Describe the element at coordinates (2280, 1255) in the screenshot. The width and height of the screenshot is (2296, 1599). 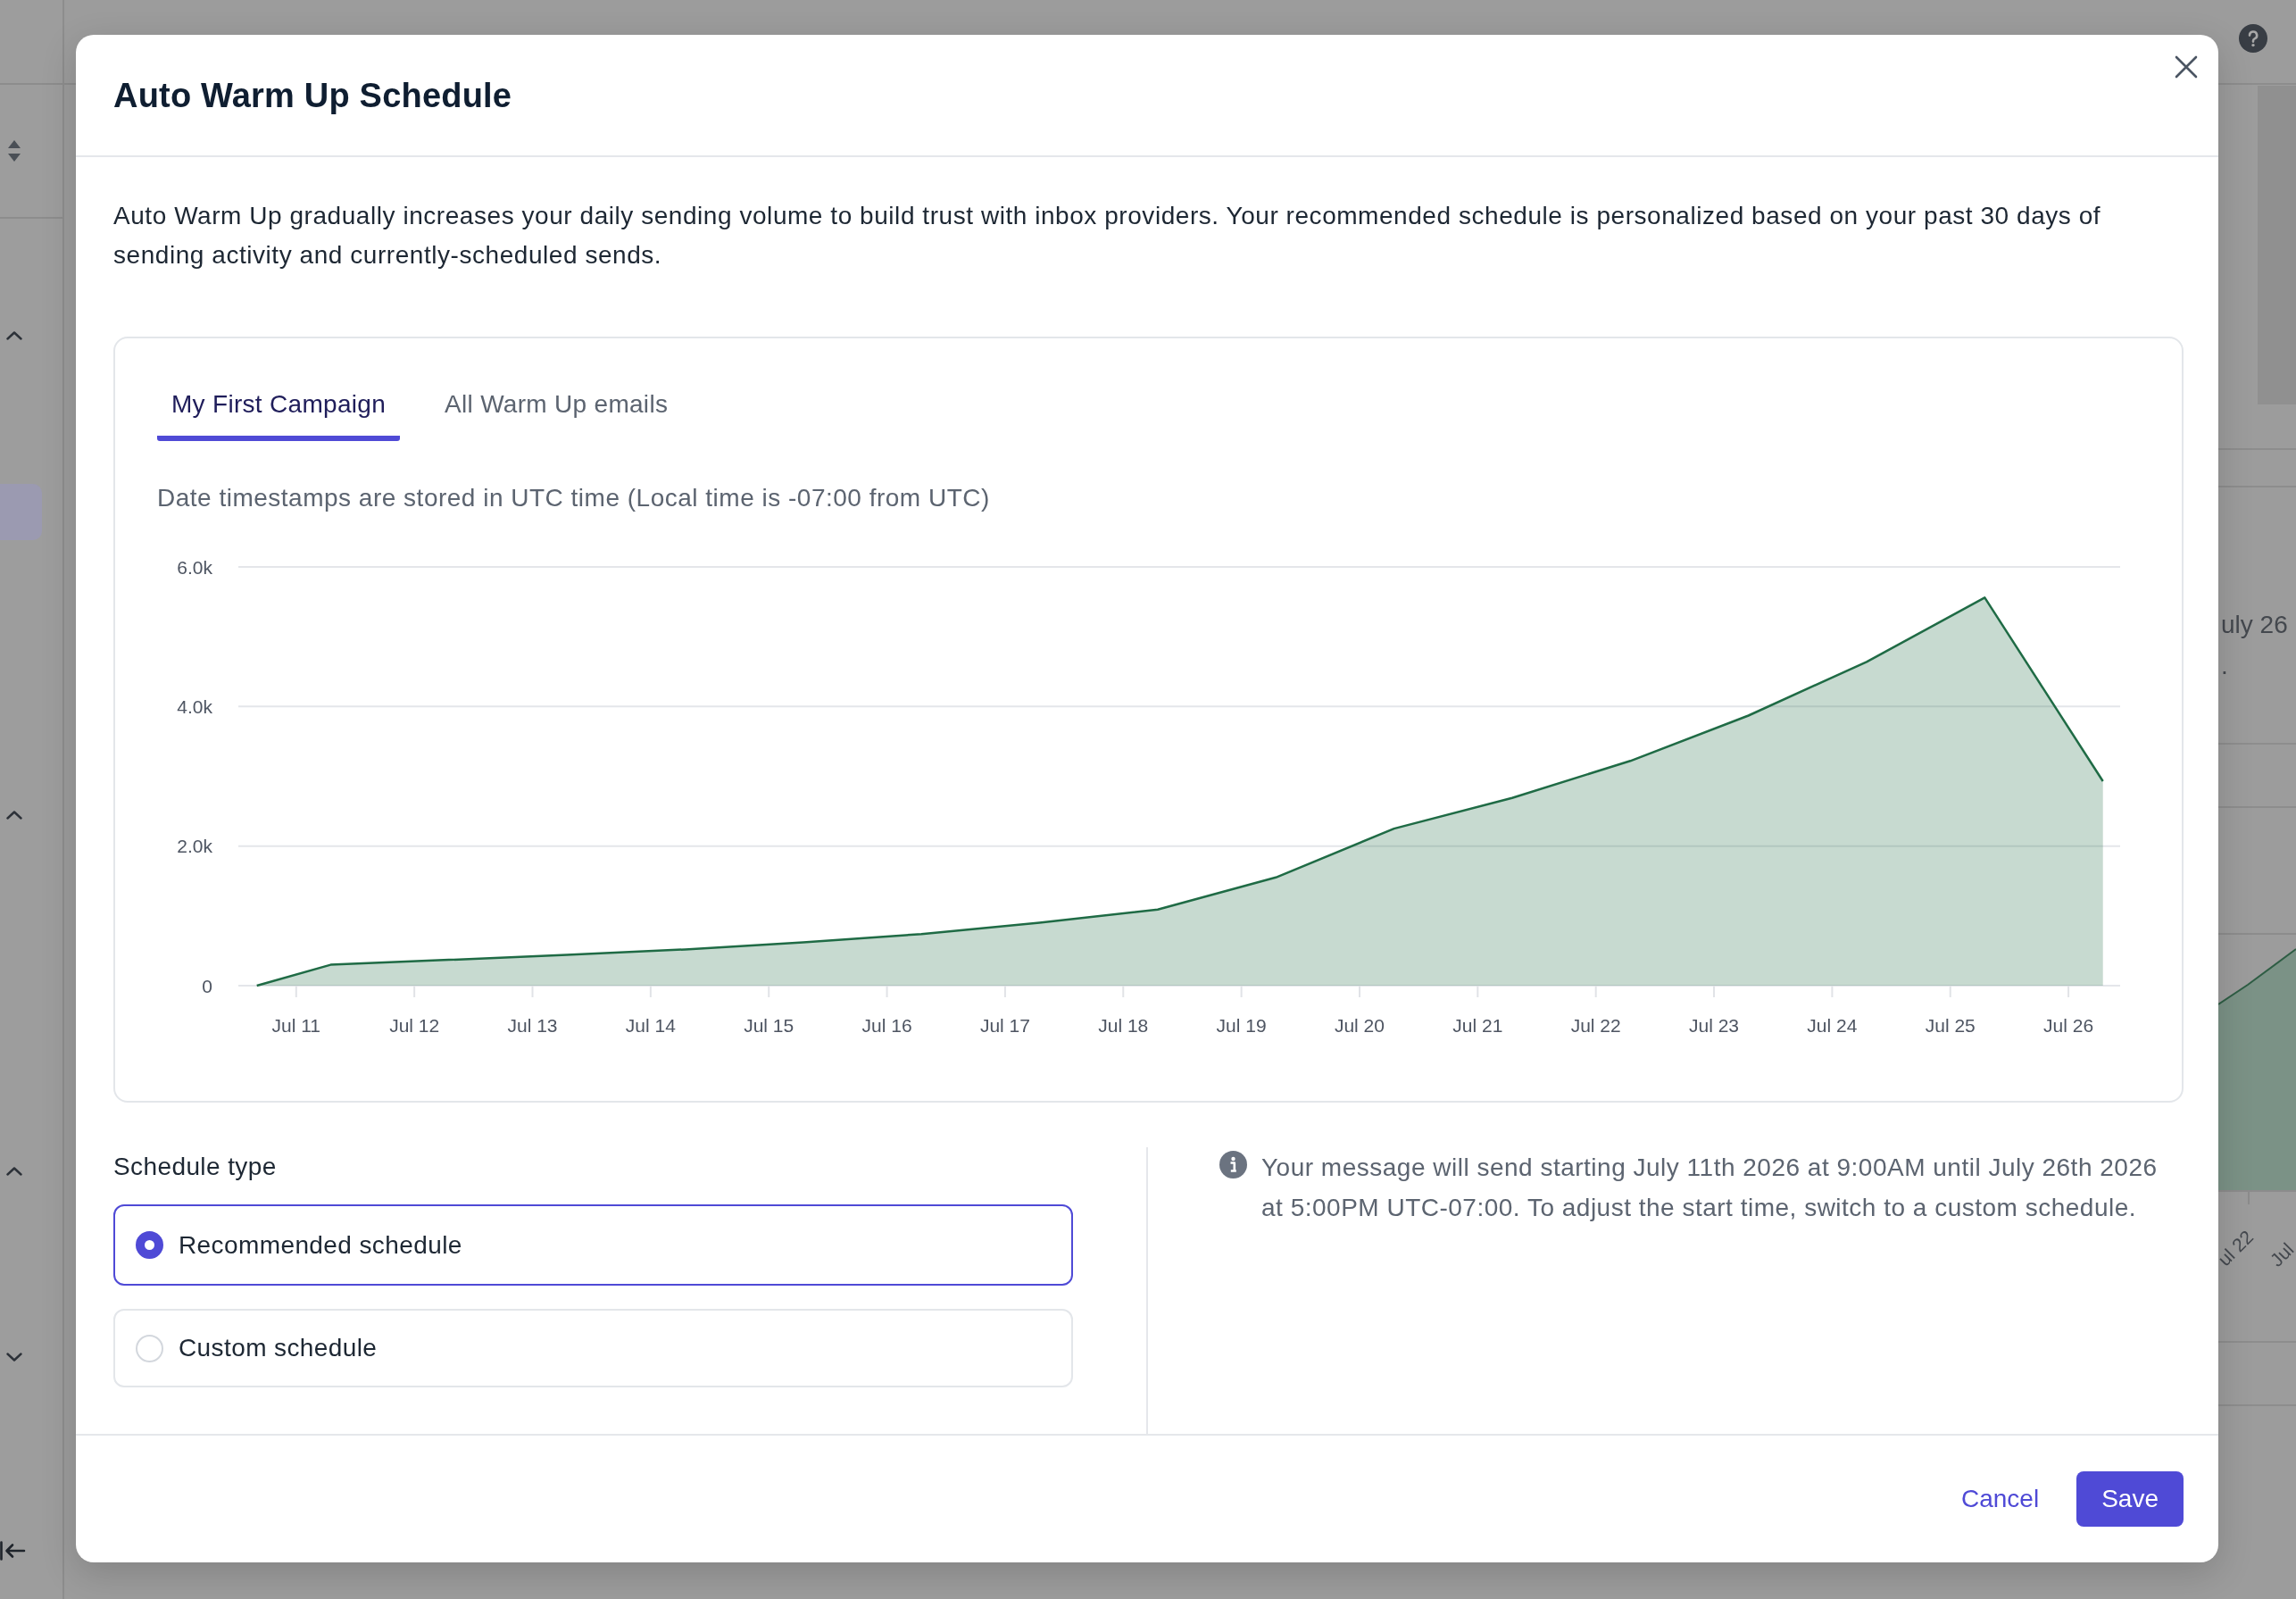
I see `axis-label: Jul` at that location.